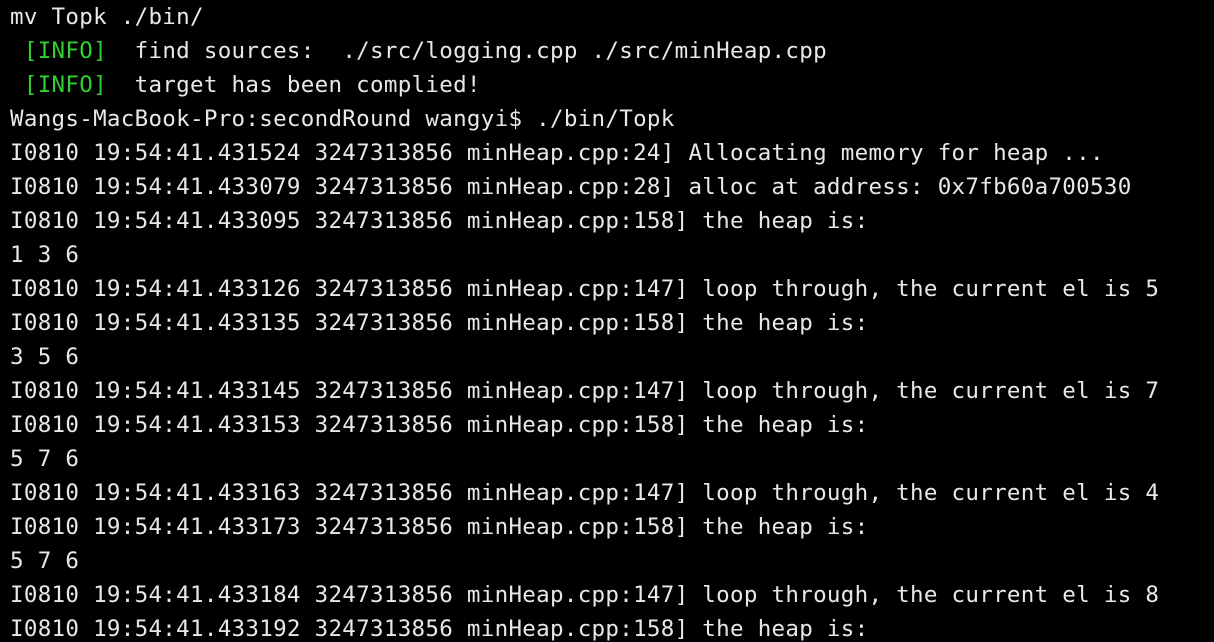 This screenshot has height=642, width=1214. What do you see at coordinates (584, 85) in the screenshot?
I see `terminal-line-info: [INFO] target has been complied!` at bounding box center [584, 85].